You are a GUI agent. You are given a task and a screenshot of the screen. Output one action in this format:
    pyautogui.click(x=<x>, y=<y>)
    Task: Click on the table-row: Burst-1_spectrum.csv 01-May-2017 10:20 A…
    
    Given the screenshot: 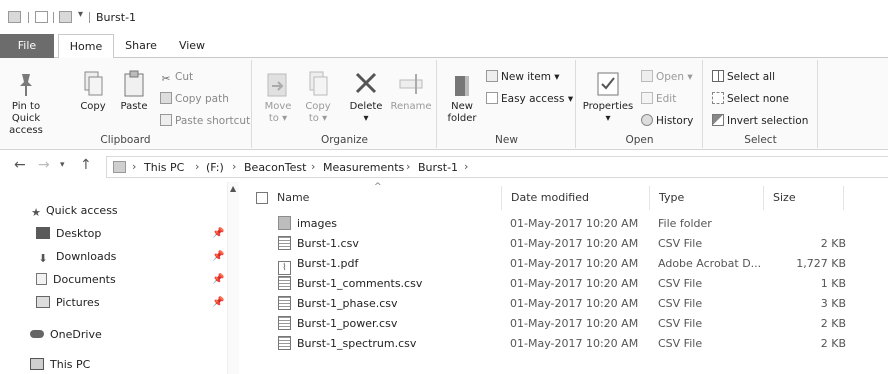 What is the action you would take?
    pyautogui.click(x=558, y=344)
    